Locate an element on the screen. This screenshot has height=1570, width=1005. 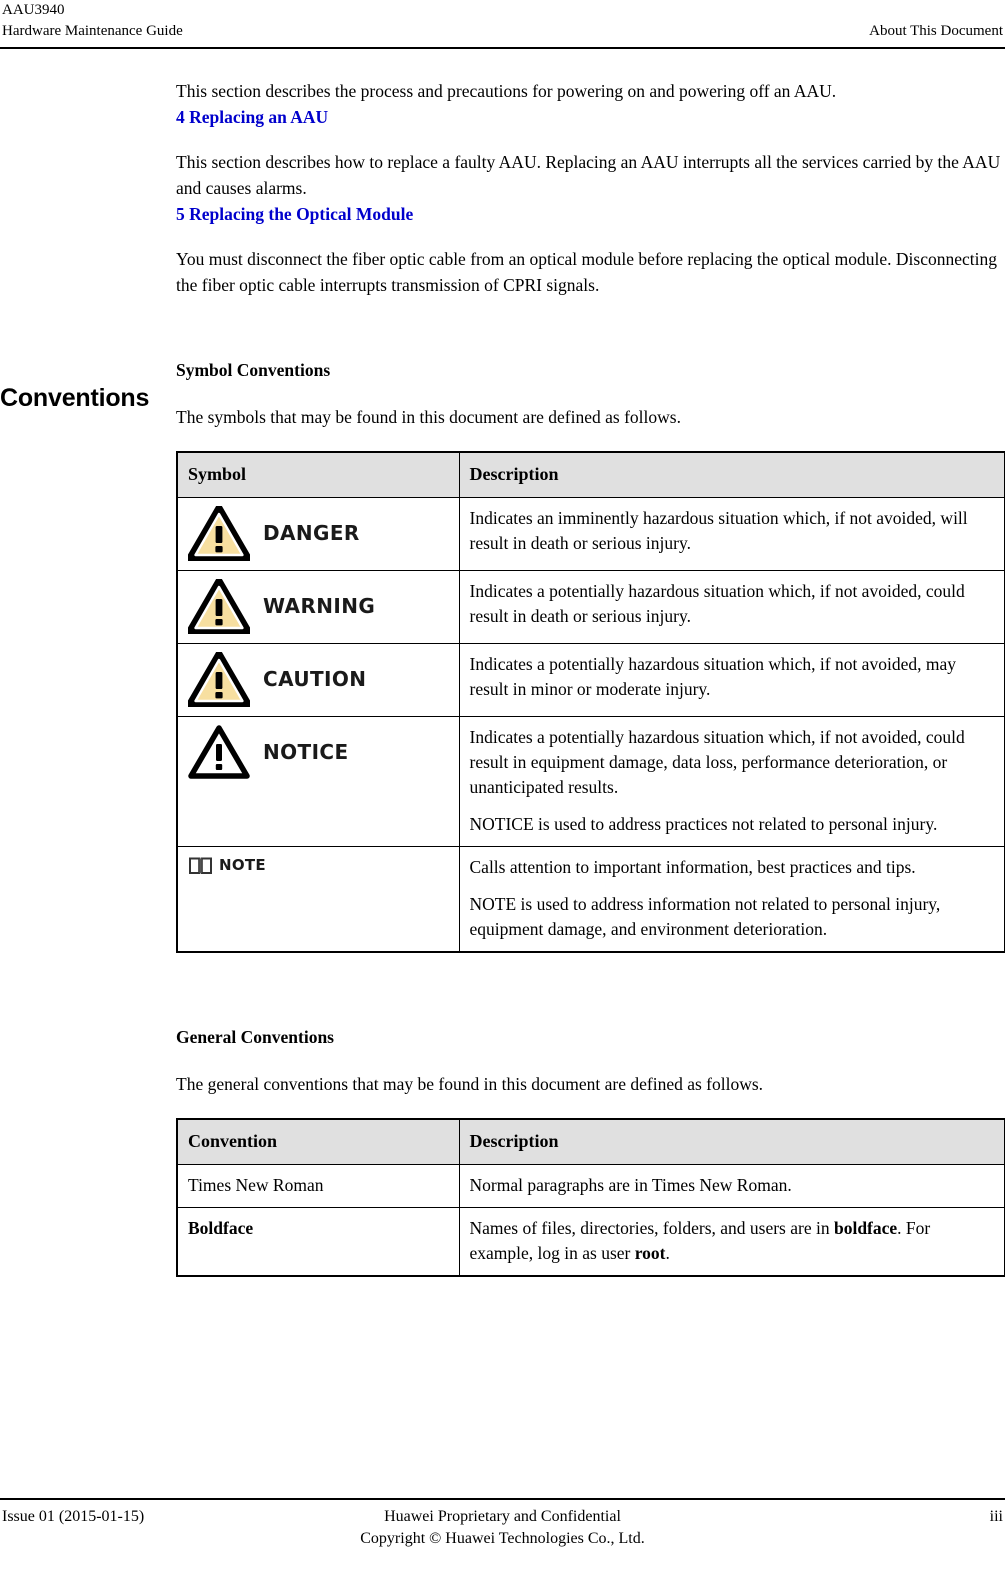
link-replacing-an-aau: 4 Replacing an AAU is located at coordinates (590, 117).